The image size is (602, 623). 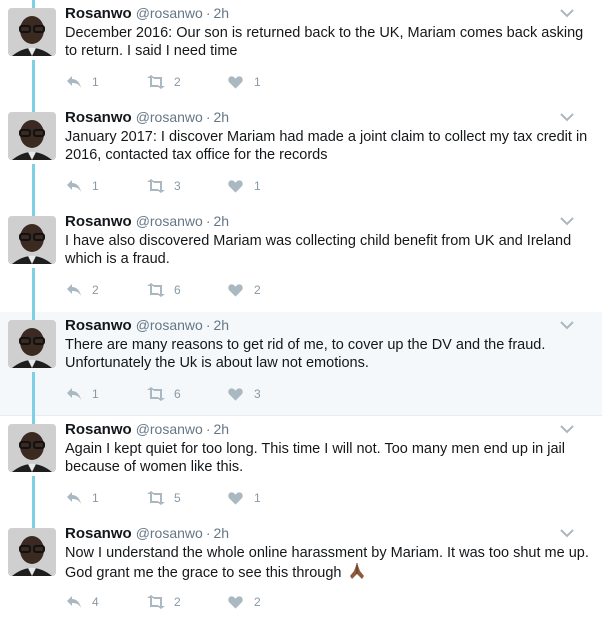 I want to click on retweet-count: 2, so click(x=177, y=82).